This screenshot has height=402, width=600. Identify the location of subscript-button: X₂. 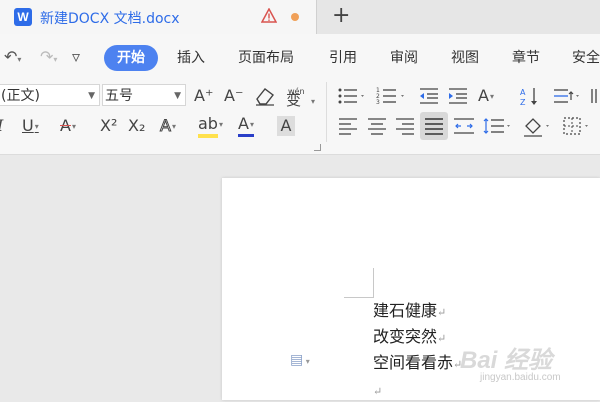
(136, 126).